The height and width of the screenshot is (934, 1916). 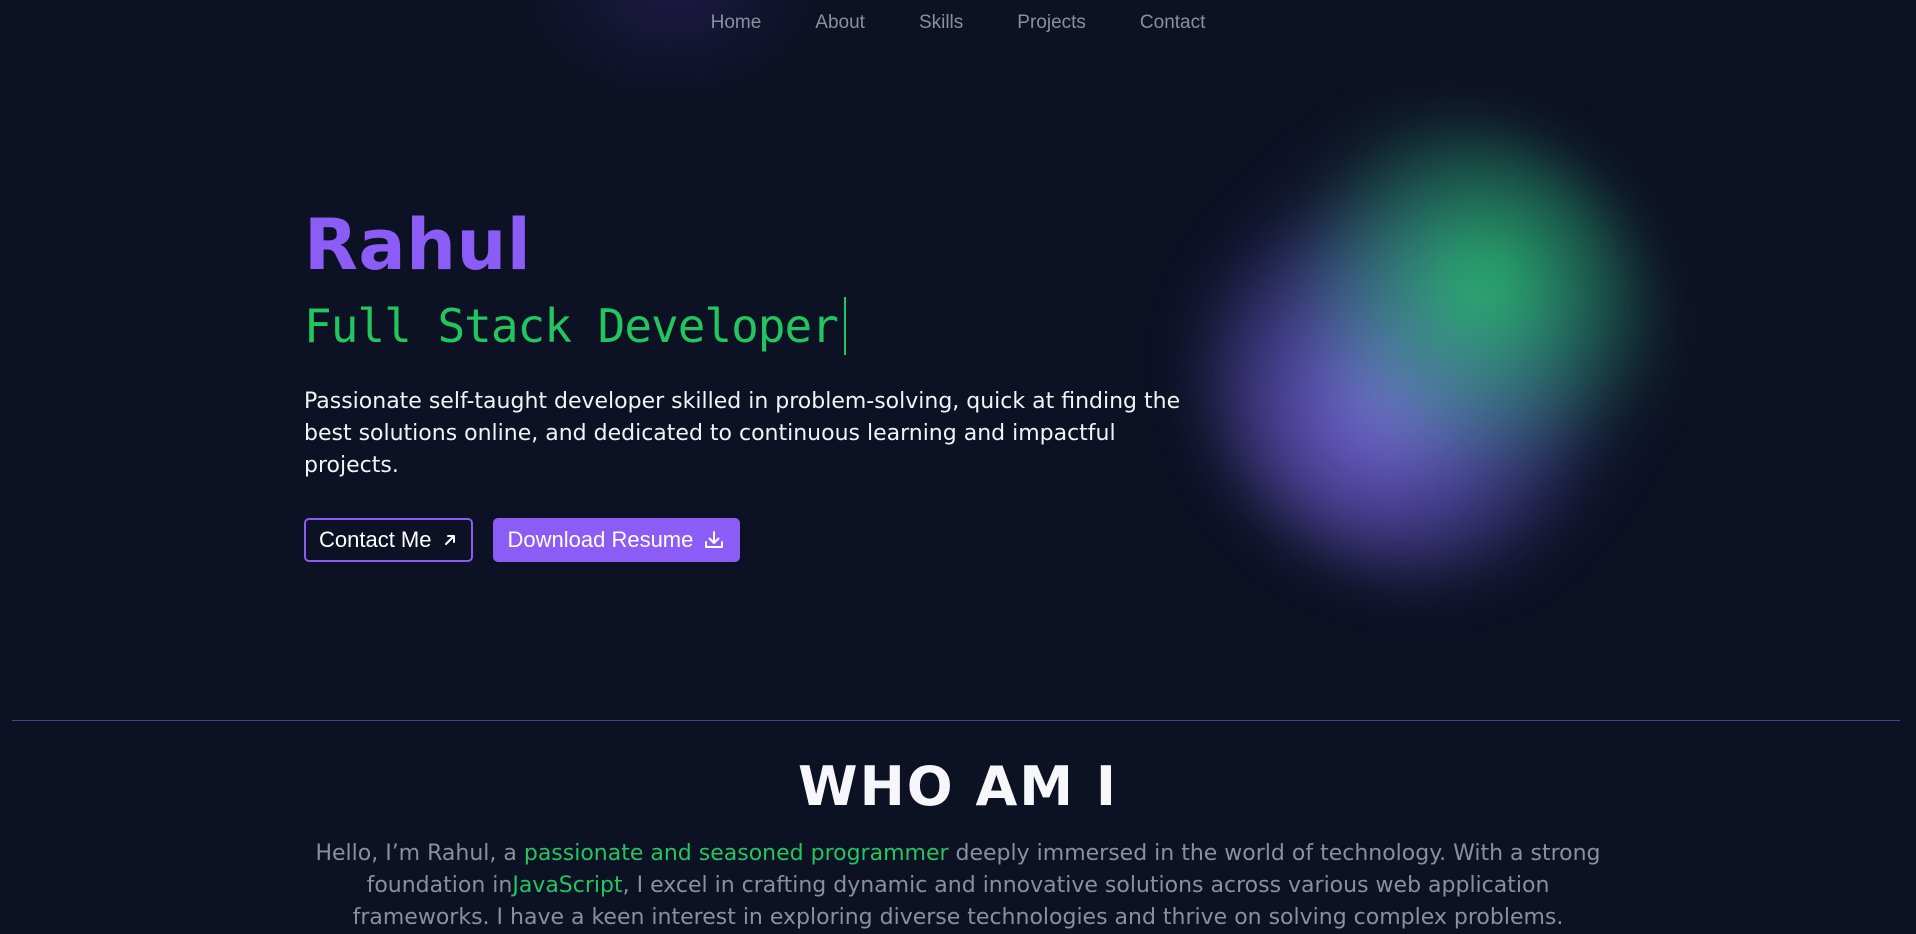 I want to click on hero-role-line: Full Stack Developer, so click(x=744, y=326).